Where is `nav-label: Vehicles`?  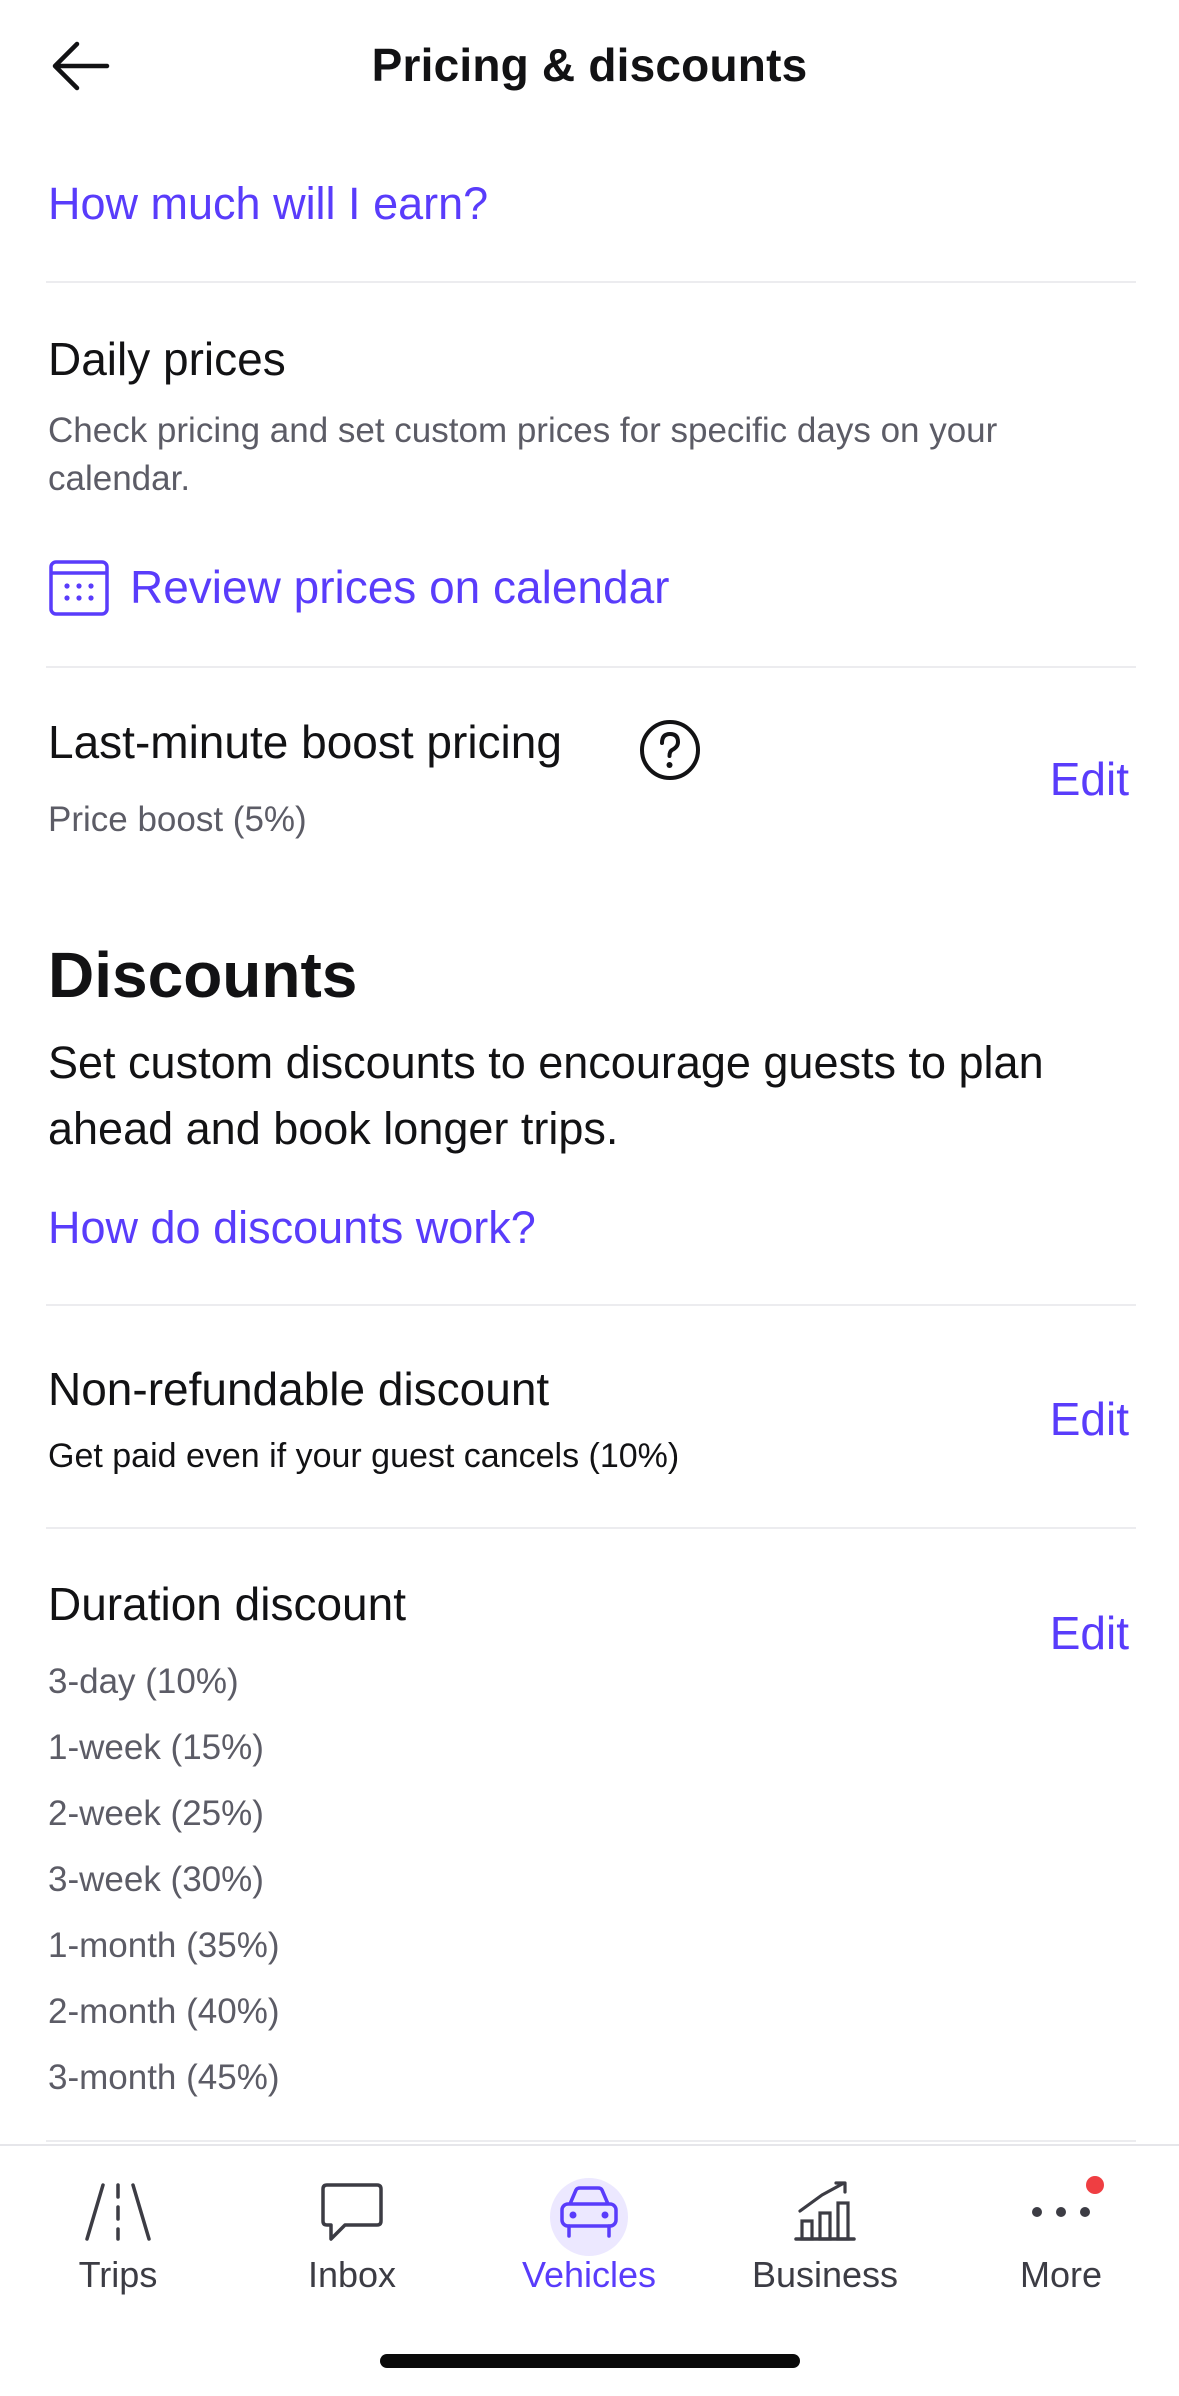 nav-label: Vehicles is located at coordinates (589, 2274).